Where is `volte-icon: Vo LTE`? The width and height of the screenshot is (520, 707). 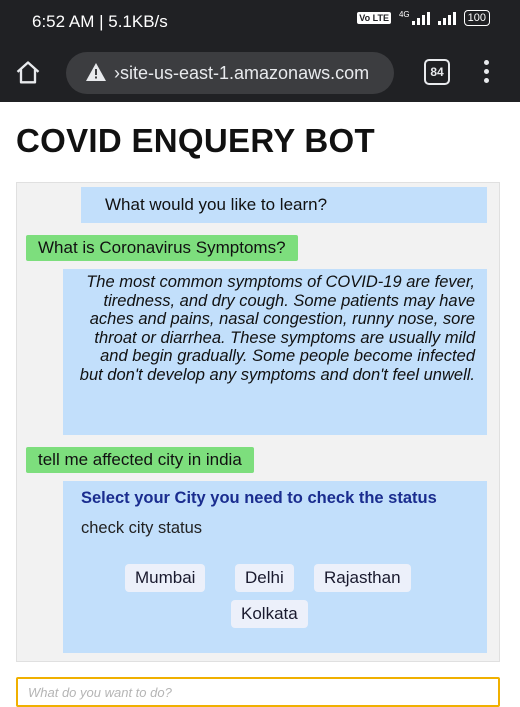 volte-icon: Vo LTE is located at coordinates (374, 18).